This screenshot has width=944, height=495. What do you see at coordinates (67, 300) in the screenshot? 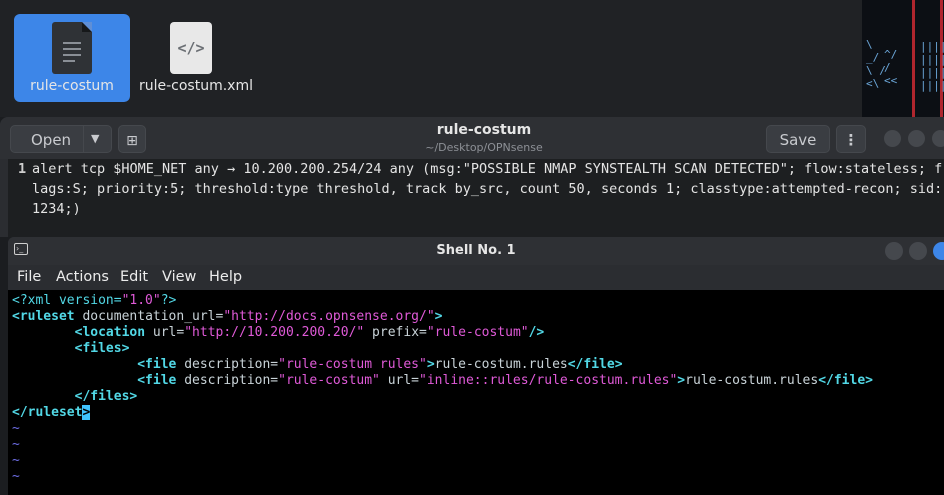
I see `xml-declaration: <?xml version=` at bounding box center [67, 300].